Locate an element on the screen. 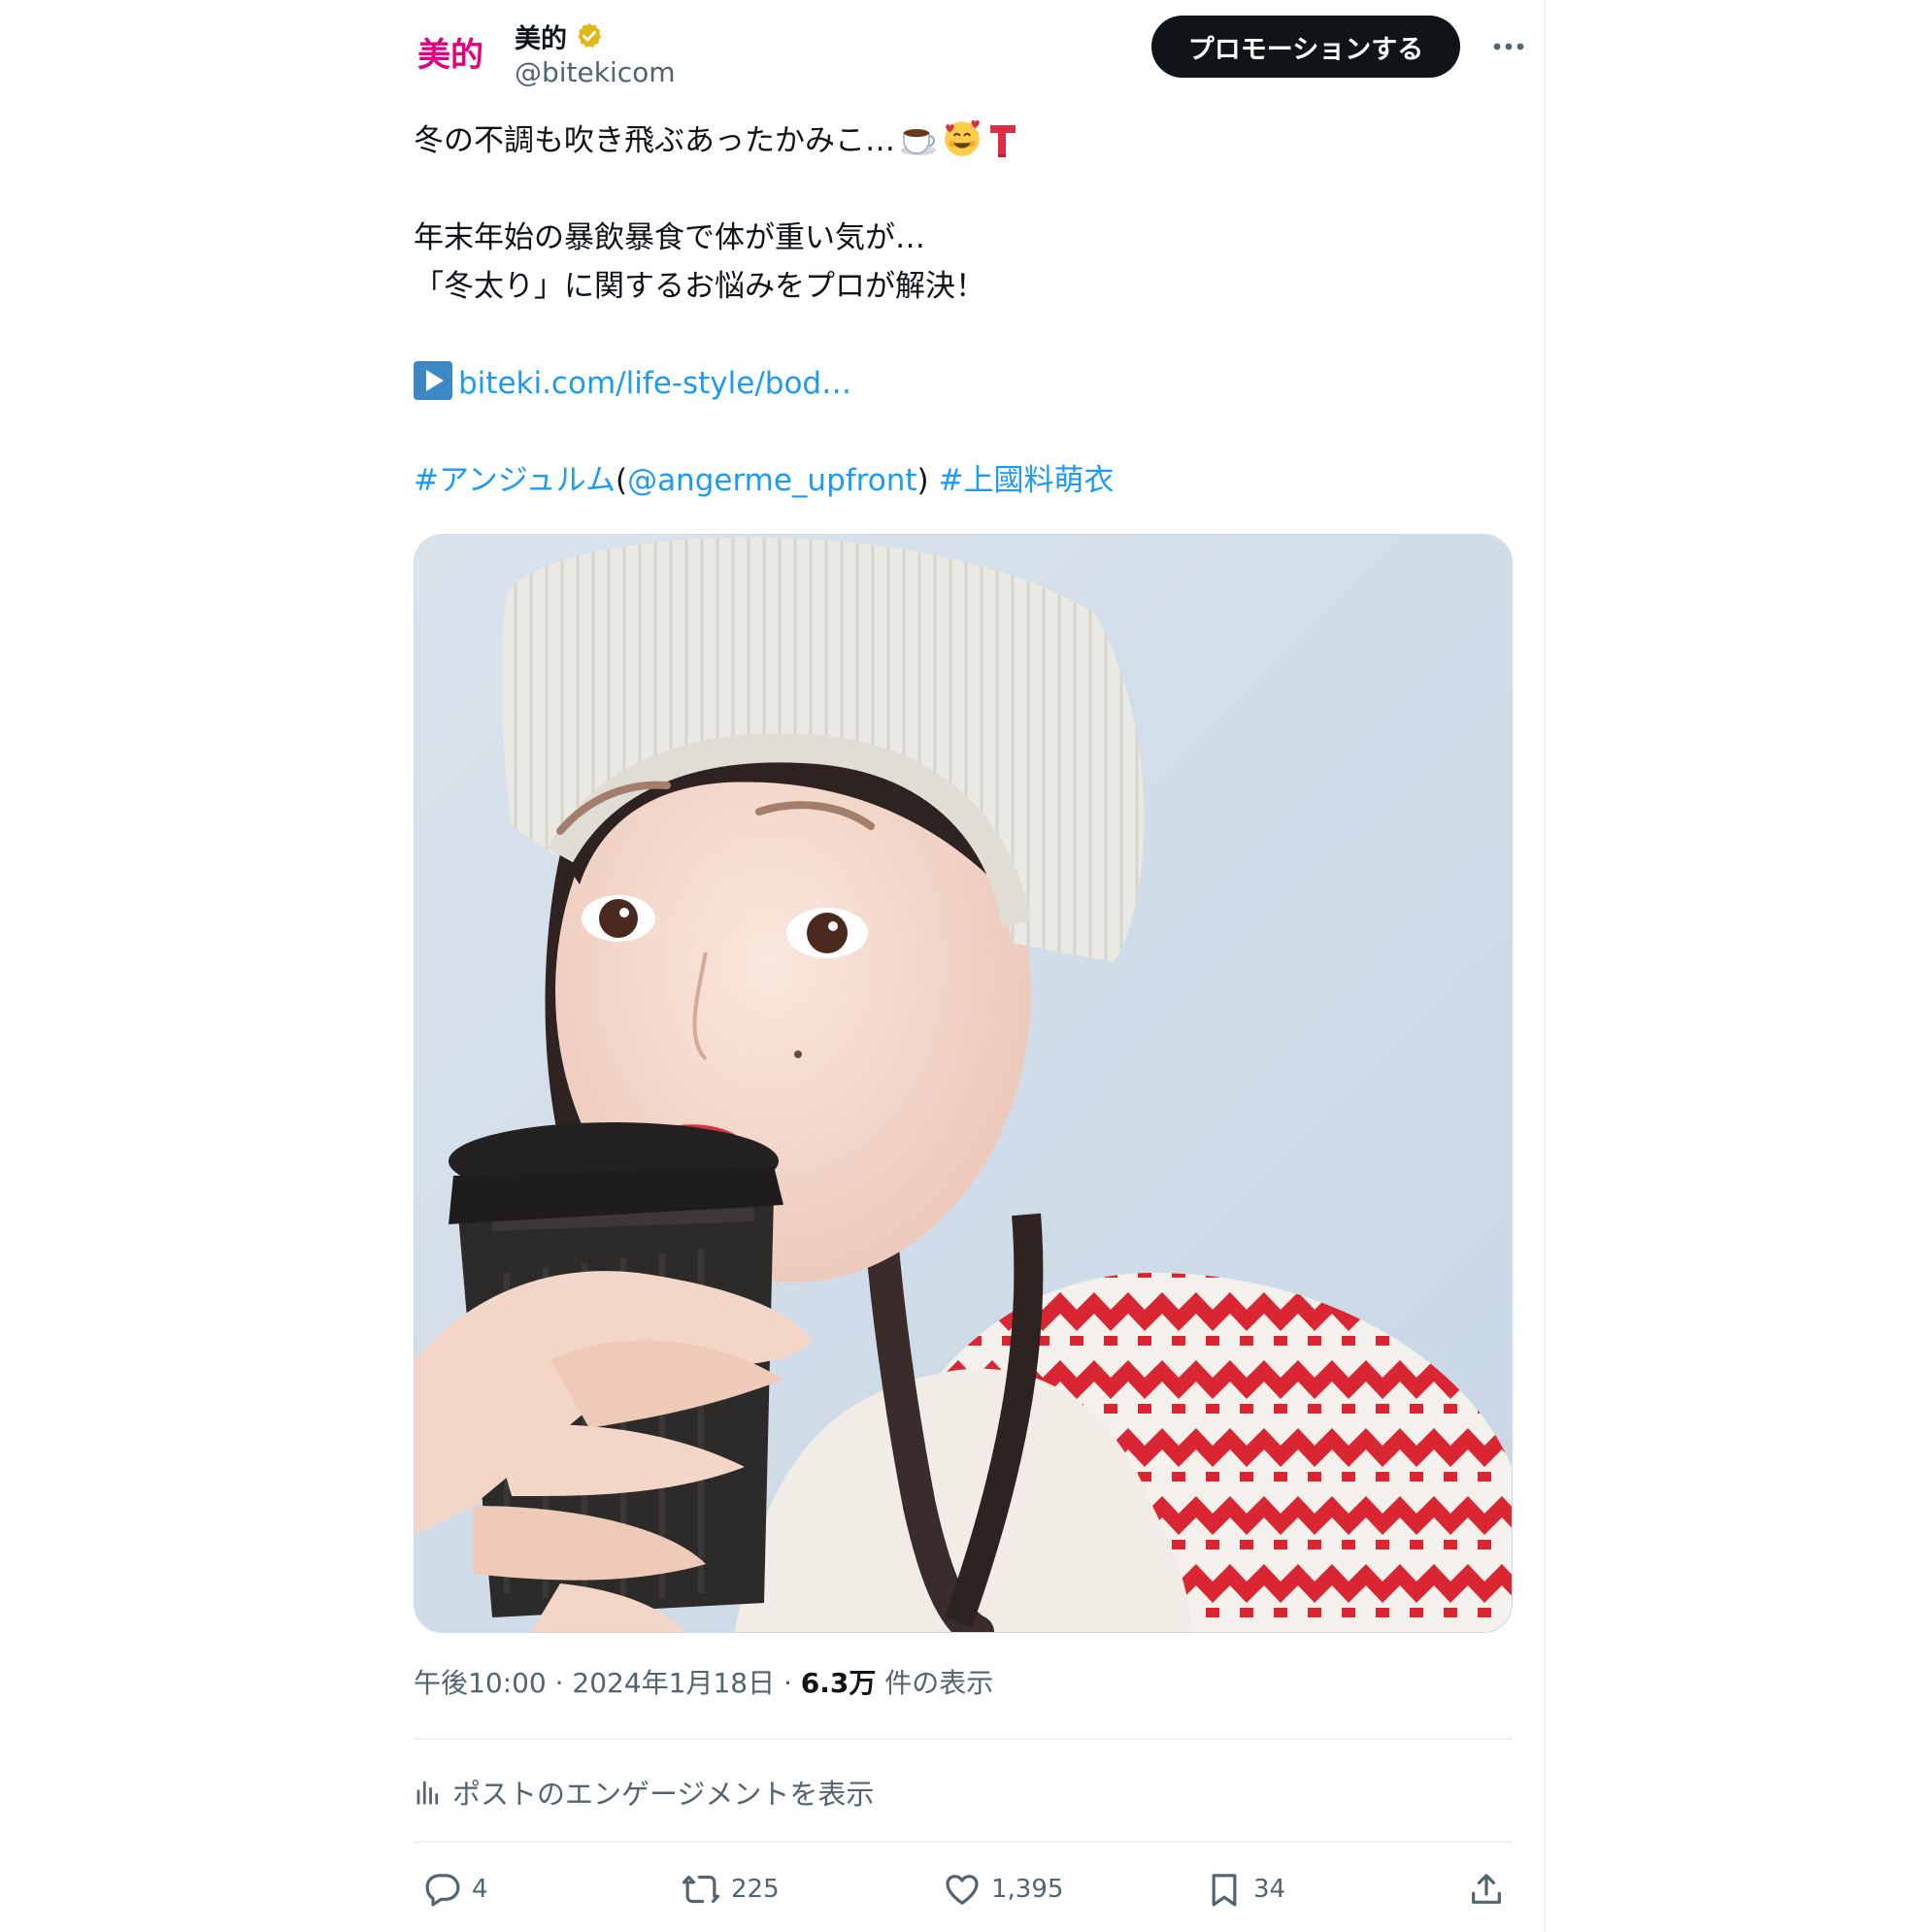  hashtag-angerme: #アンジュルム is located at coordinates (515, 480).